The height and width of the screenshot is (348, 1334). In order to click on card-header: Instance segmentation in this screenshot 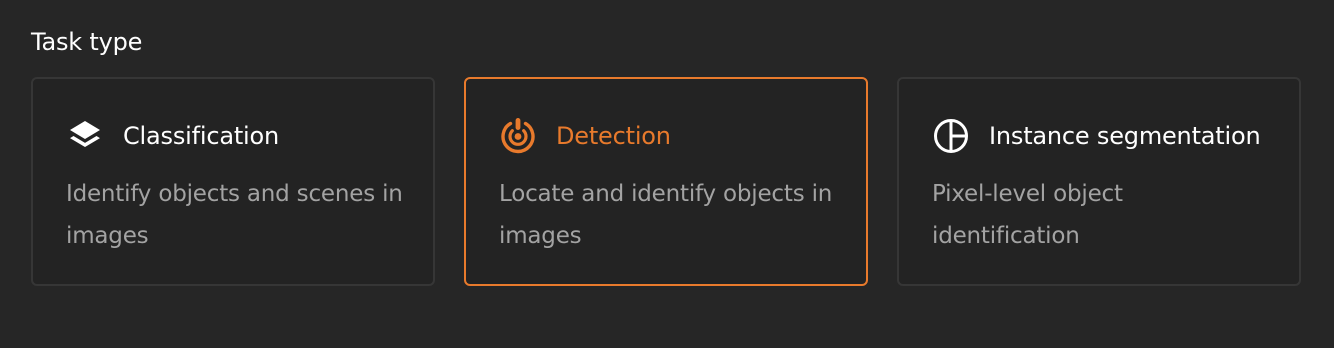, I will do `click(1115, 136)`.